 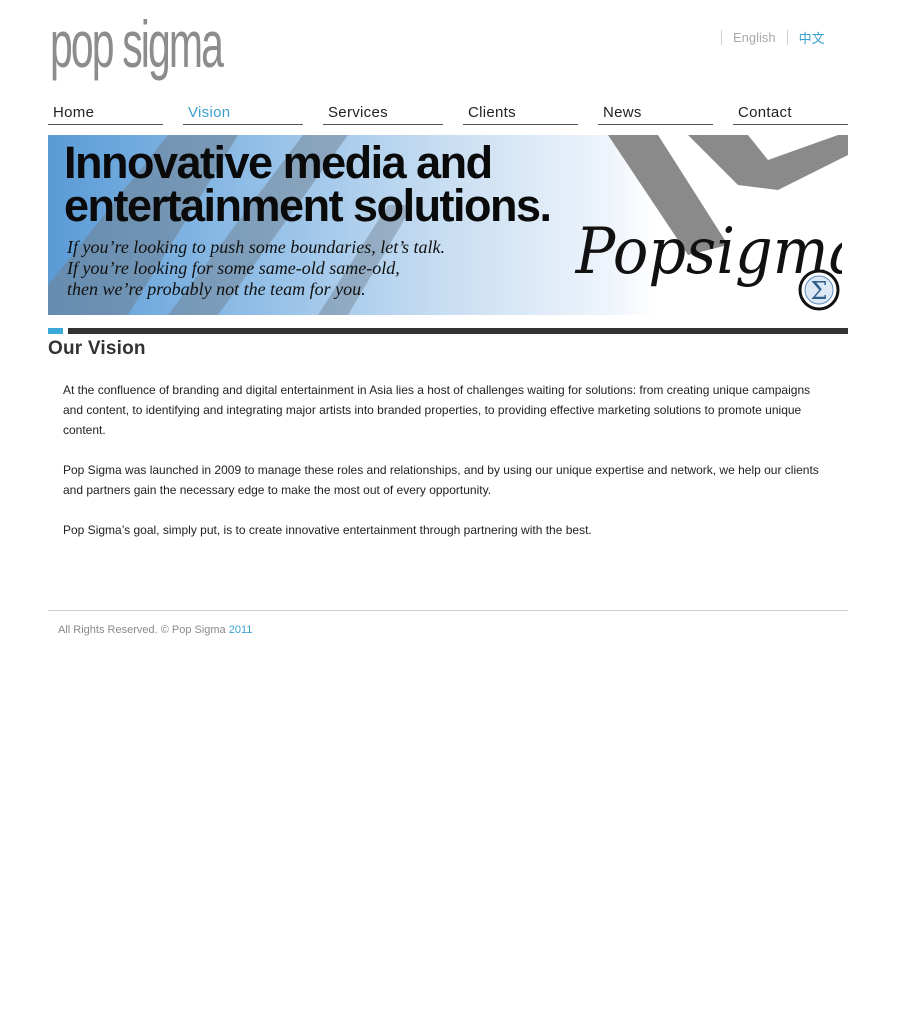 I want to click on nav-news: News, so click(x=655, y=114).